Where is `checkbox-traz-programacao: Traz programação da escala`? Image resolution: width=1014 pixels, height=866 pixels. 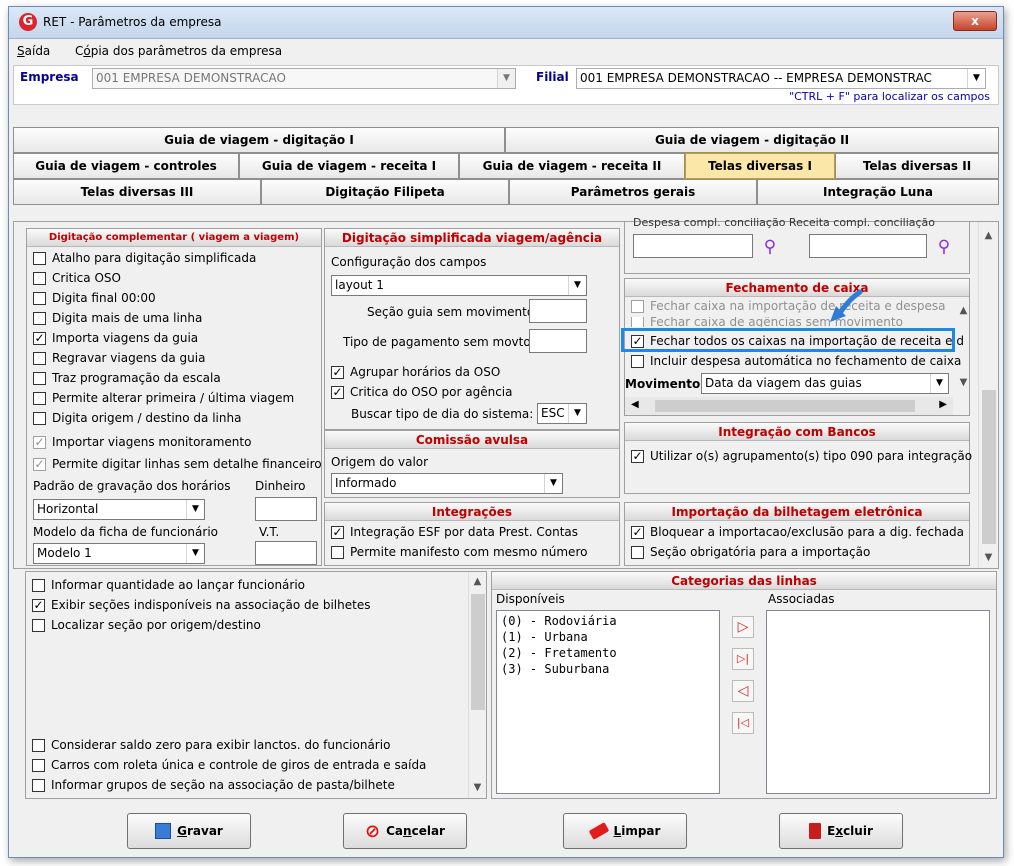 checkbox-traz-programacao: Traz programação da escala is located at coordinates (127, 378).